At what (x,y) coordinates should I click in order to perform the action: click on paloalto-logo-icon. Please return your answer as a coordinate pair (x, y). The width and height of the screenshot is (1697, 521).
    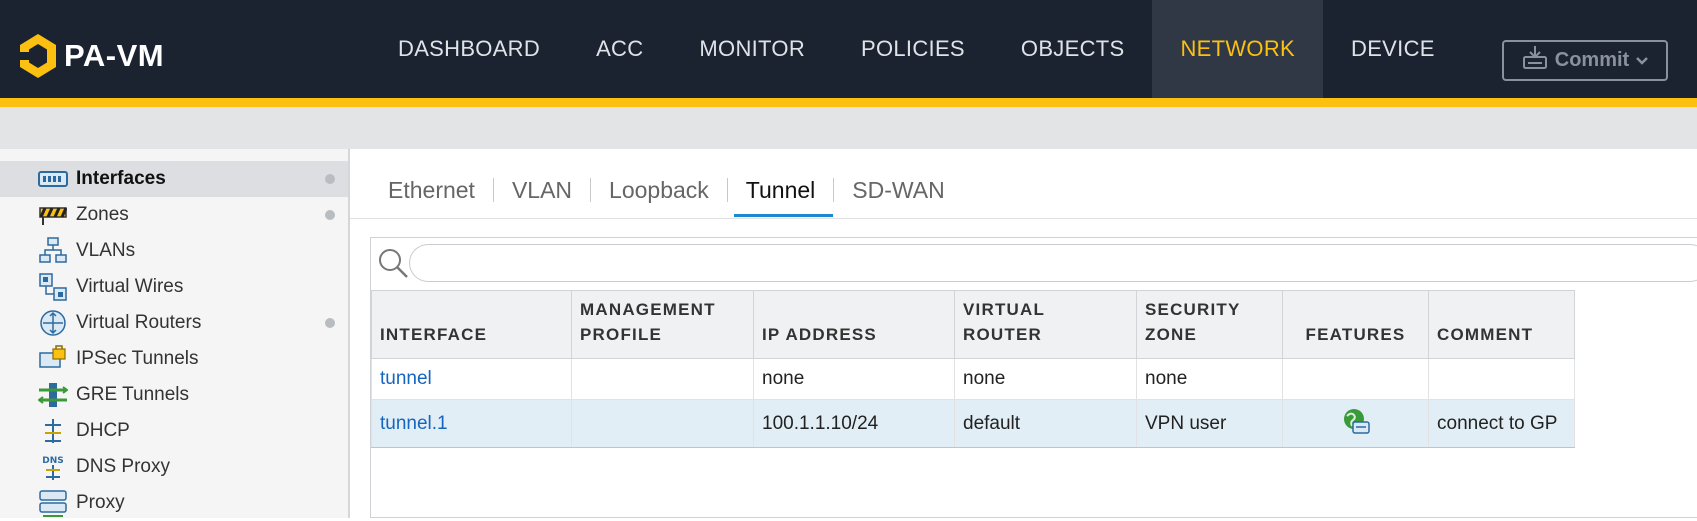
    Looking at the image, I should click on (38, 56).